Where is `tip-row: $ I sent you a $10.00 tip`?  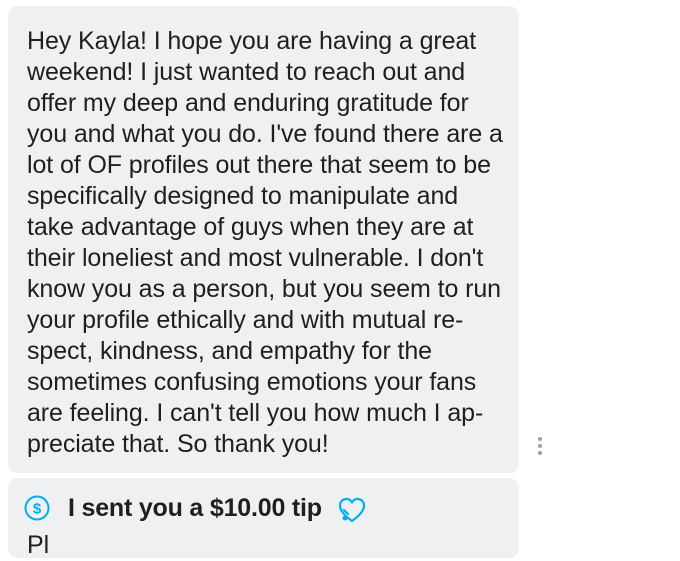 tip-row: $ I sent you a $10.00 tip is located at coordinates (195, 508).